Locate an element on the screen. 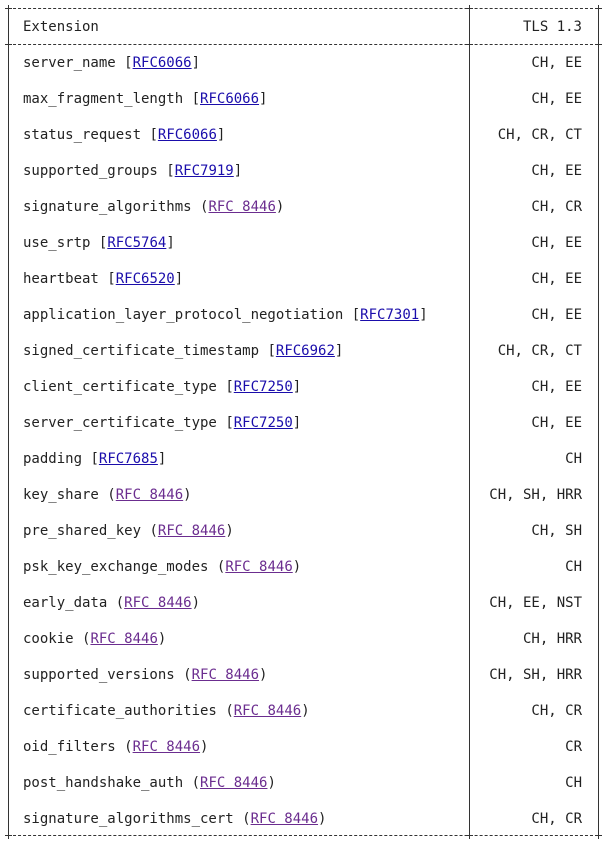 Image resolution: width=607 pixels, height=846 pixels. table-row: signature_algorithms (RFC 8446) CH, CR is located at coordinates (303, 207).